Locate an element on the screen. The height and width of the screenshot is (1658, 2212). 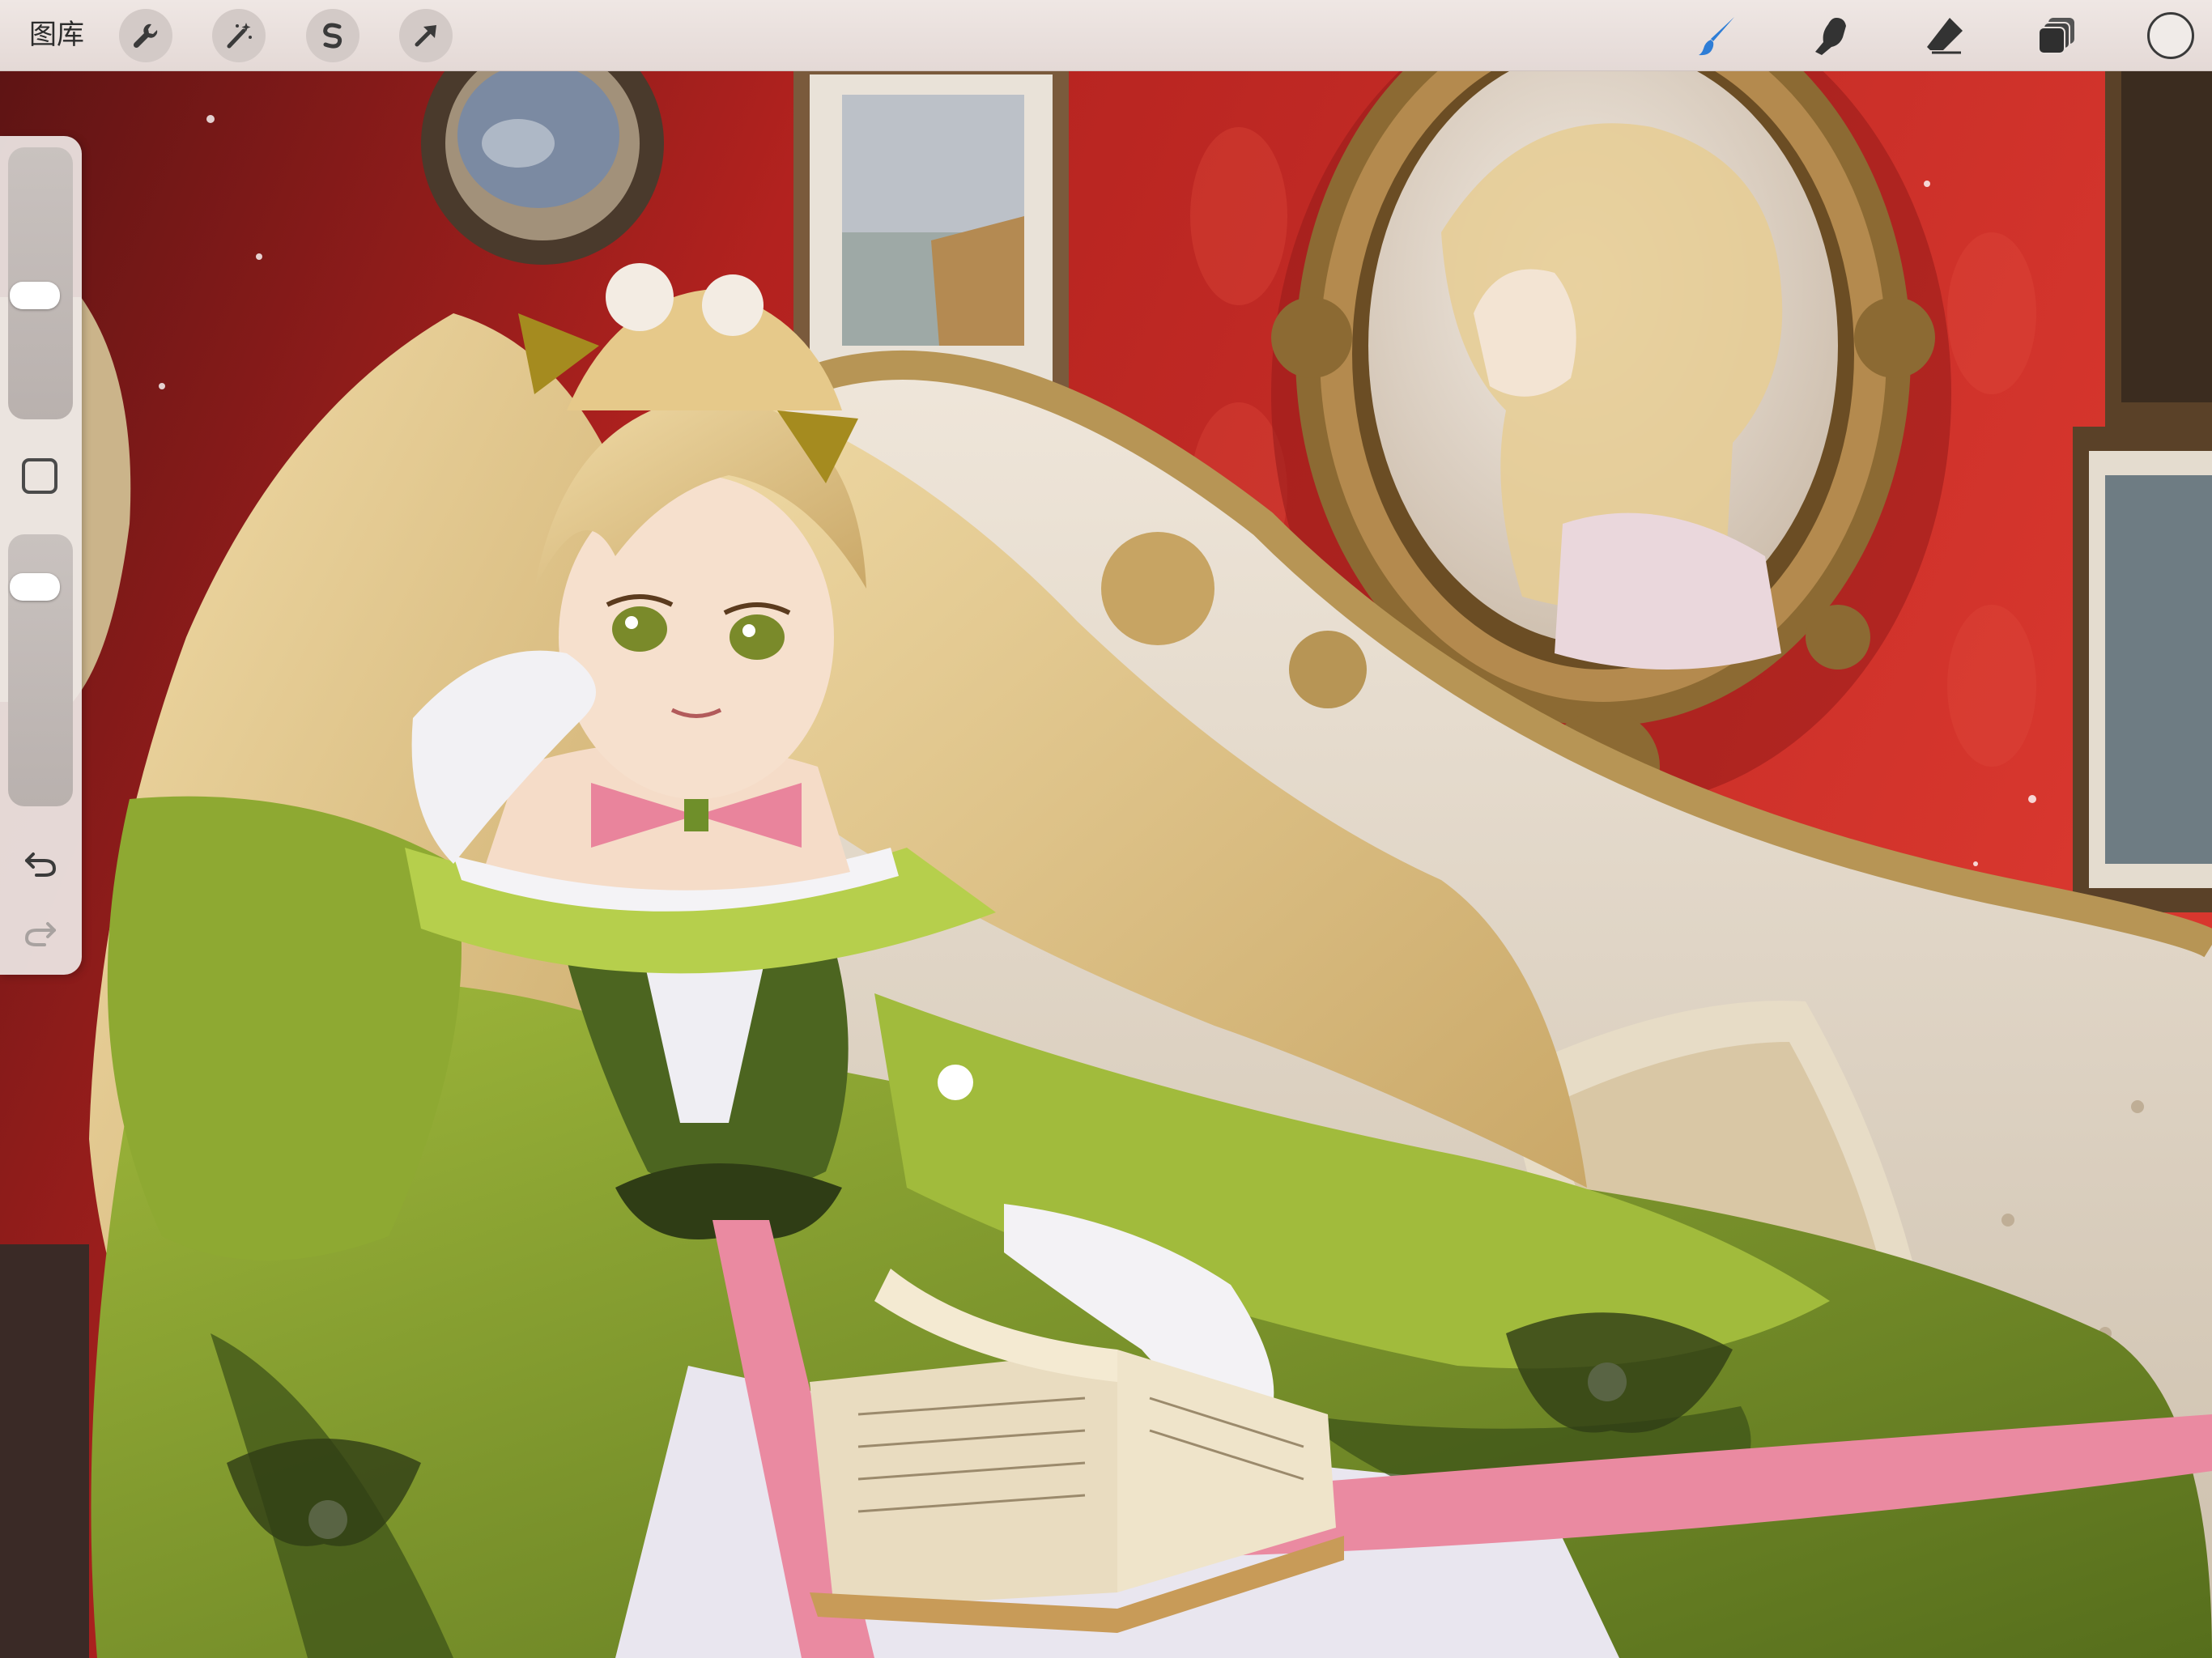
undo-icon is located at coordinates (41, 864).